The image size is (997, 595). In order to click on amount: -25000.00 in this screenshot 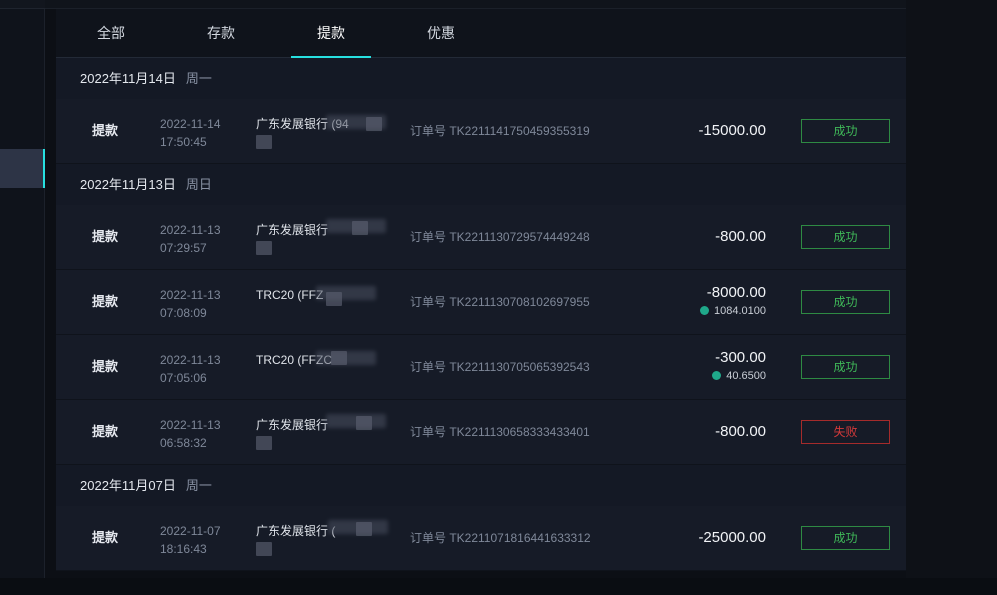, I will do `click(732, 538)`.